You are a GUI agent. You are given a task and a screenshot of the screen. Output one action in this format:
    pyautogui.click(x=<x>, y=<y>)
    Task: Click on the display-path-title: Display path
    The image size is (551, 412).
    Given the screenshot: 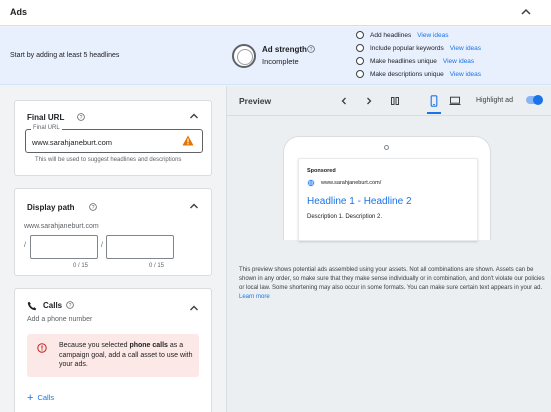 What is the action you would take?
    pyautogui.click(x=51, y=207)
    